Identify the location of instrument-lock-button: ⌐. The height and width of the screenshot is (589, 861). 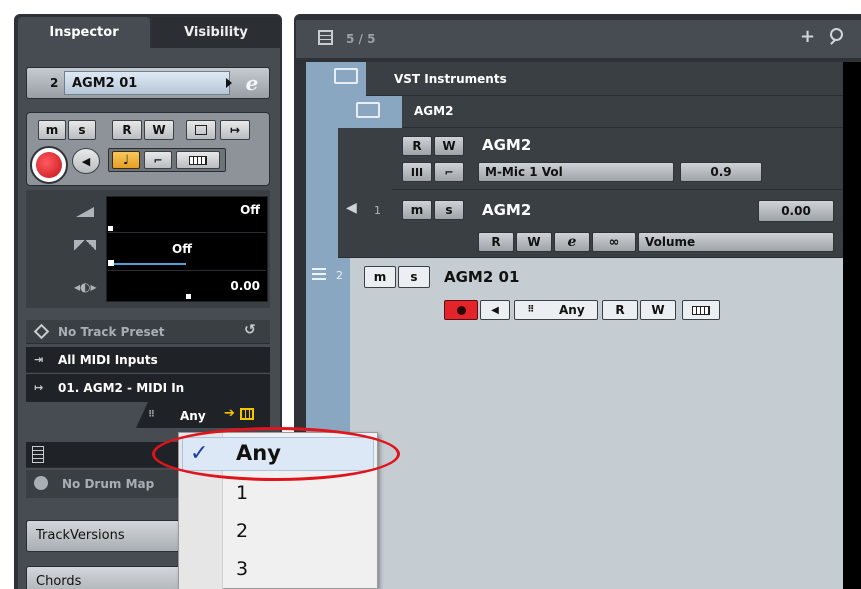
(449, 172).